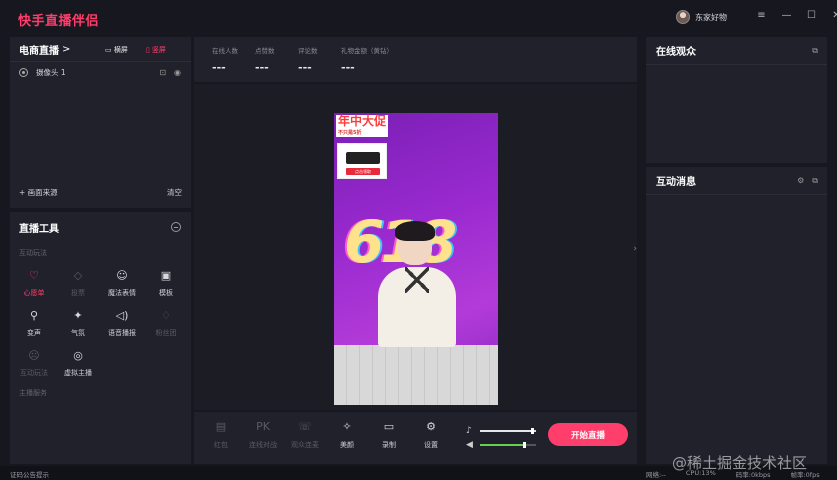  What do you see at coordinates (78, 283) in the screenshot?
I see `tool-vote: ◇ 投票` at bounding box center [78, 283].